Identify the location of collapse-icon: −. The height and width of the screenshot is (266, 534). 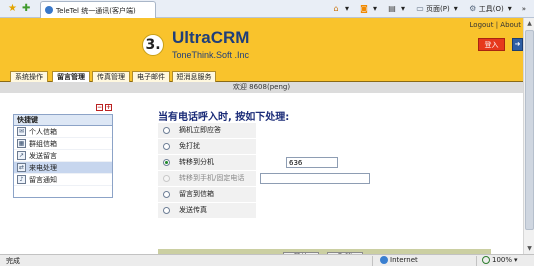
(99, 107).